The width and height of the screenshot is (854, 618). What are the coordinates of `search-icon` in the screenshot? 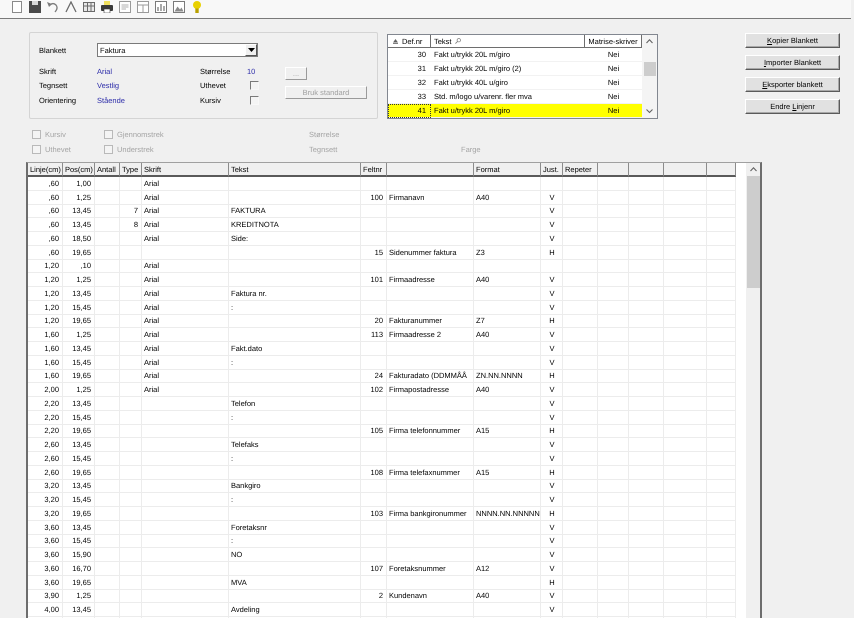 It's located at (457, 41).